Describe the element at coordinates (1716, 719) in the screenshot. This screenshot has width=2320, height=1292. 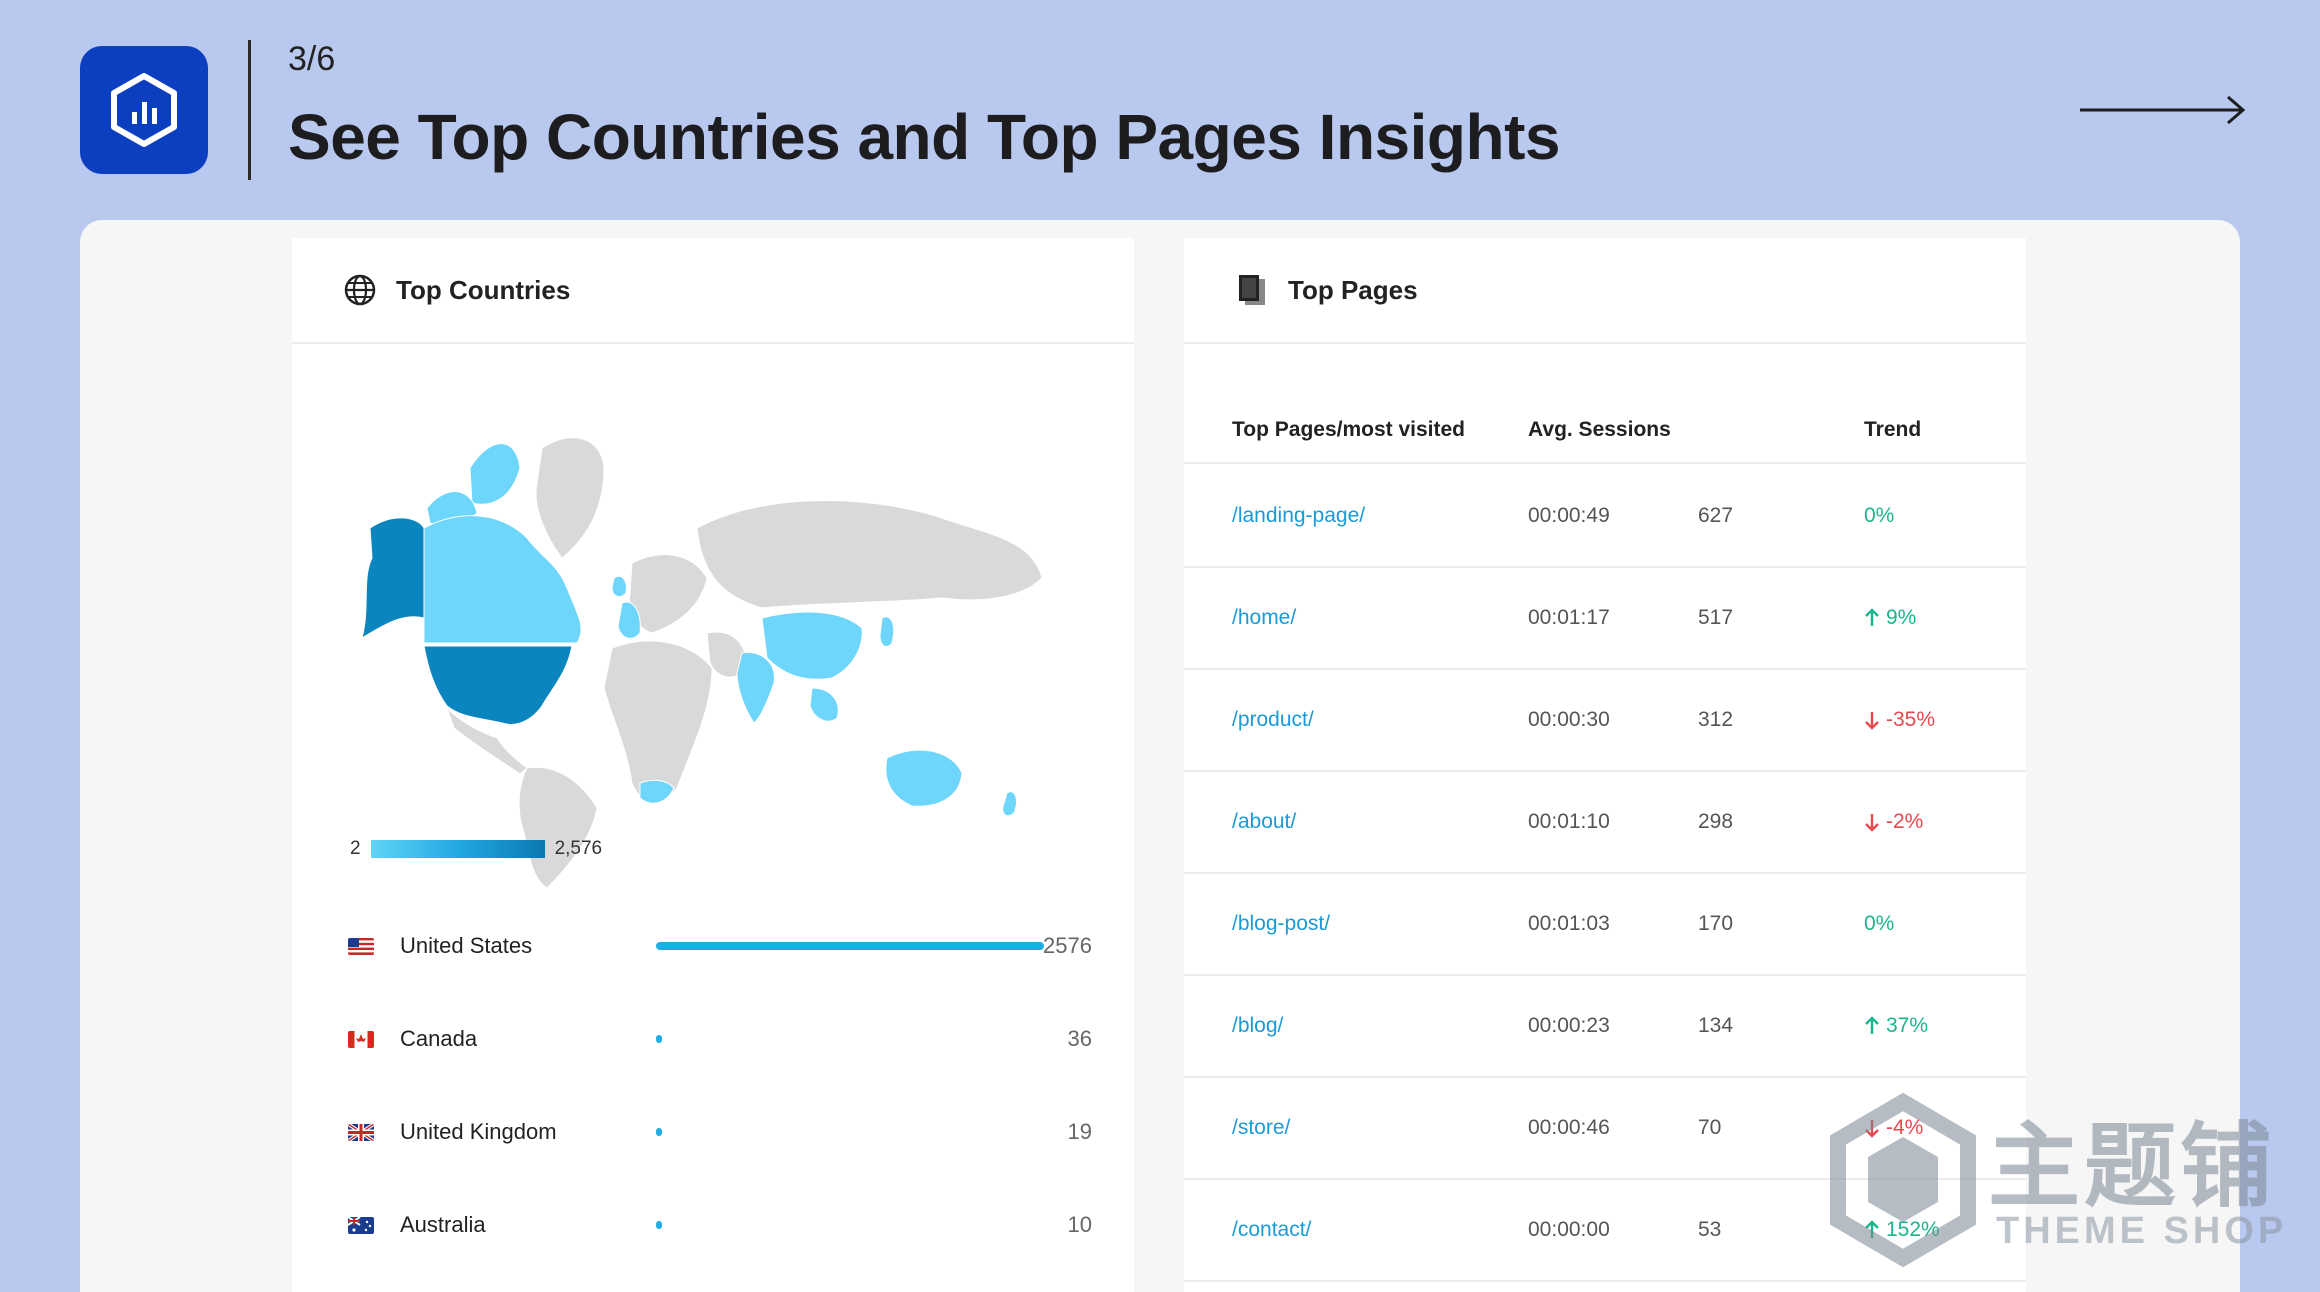
I see `session-count: 312` at that location.